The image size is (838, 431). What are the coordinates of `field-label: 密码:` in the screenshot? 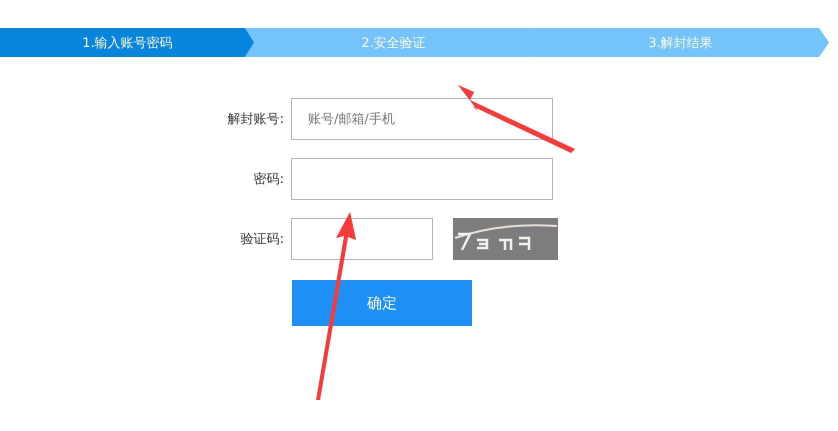 It's located at (268, 179).